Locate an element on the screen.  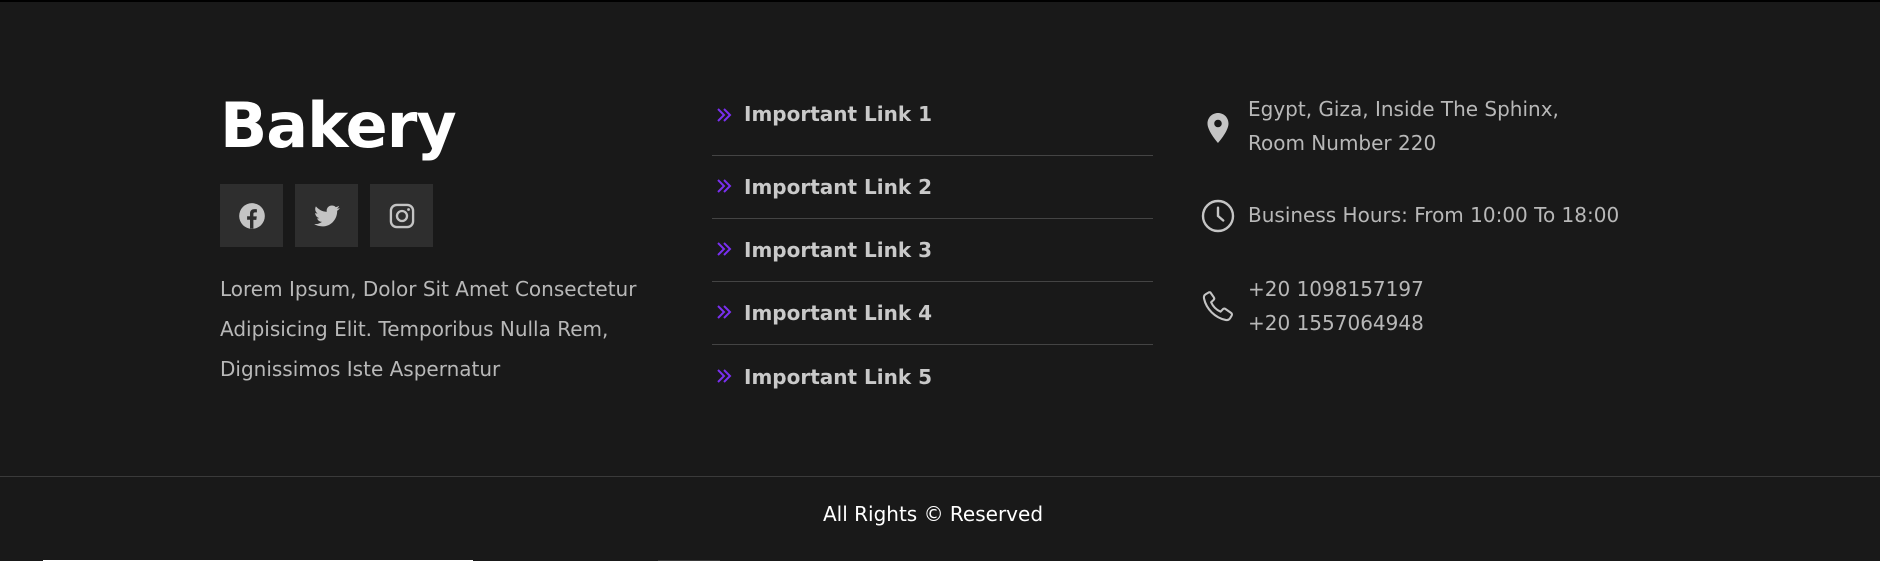
important-link-5: Important Link 5 is located at coordinates (932, 376).